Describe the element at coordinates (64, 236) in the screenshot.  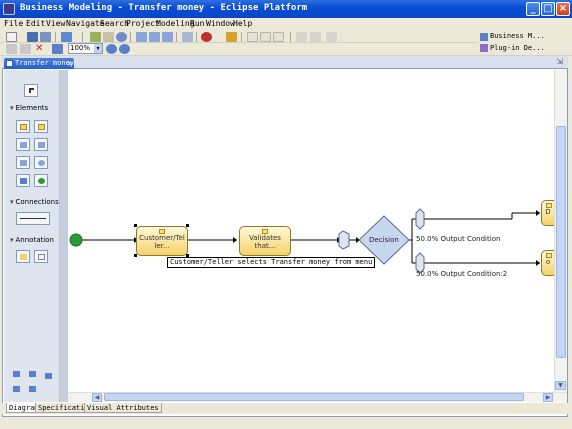
I see `palette-resize-handle` at that location.